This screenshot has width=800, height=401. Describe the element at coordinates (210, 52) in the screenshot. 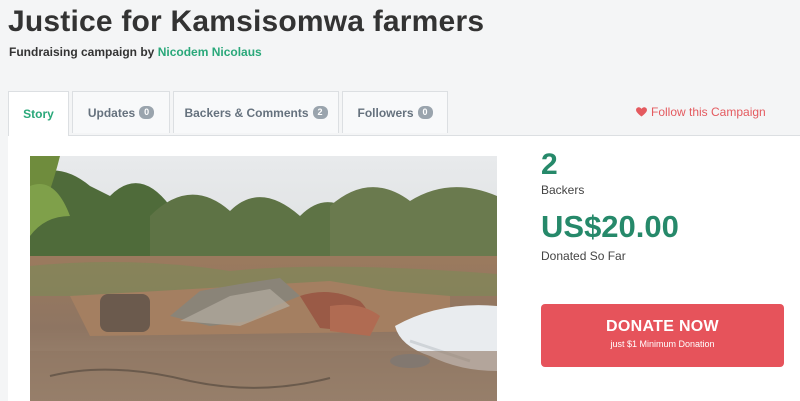

I see `organizer-link: Nicodem Nicolaus` at that location.